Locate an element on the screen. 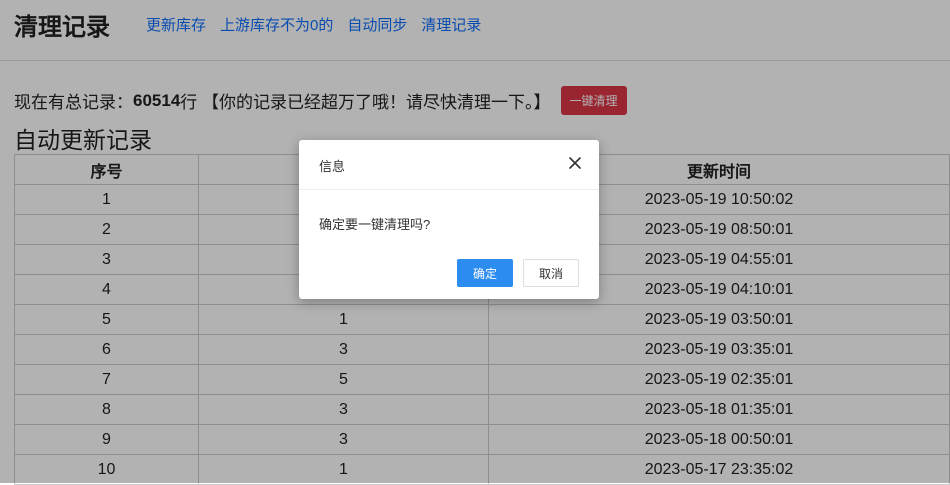 This screenshot has width=950, height=485. confirm-dialog: 信息 确定要一键清理吗? 确定 取消 is located at coordinates (449, 219).